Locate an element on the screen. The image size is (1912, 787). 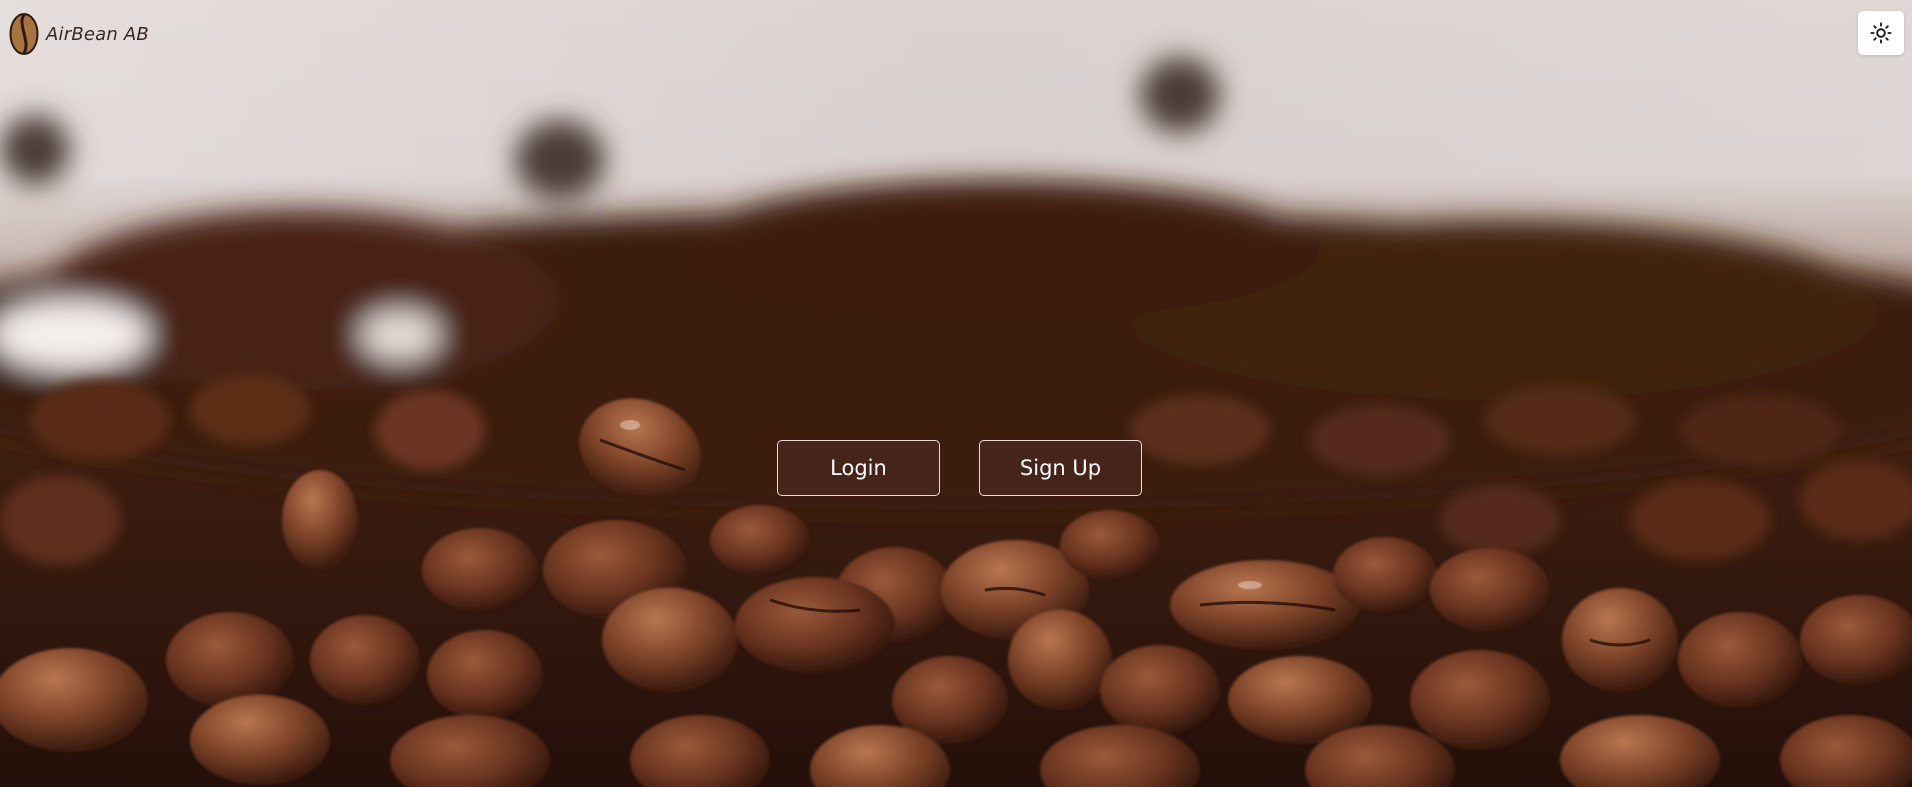
sun-icon is located at coordinates (1881, 33).